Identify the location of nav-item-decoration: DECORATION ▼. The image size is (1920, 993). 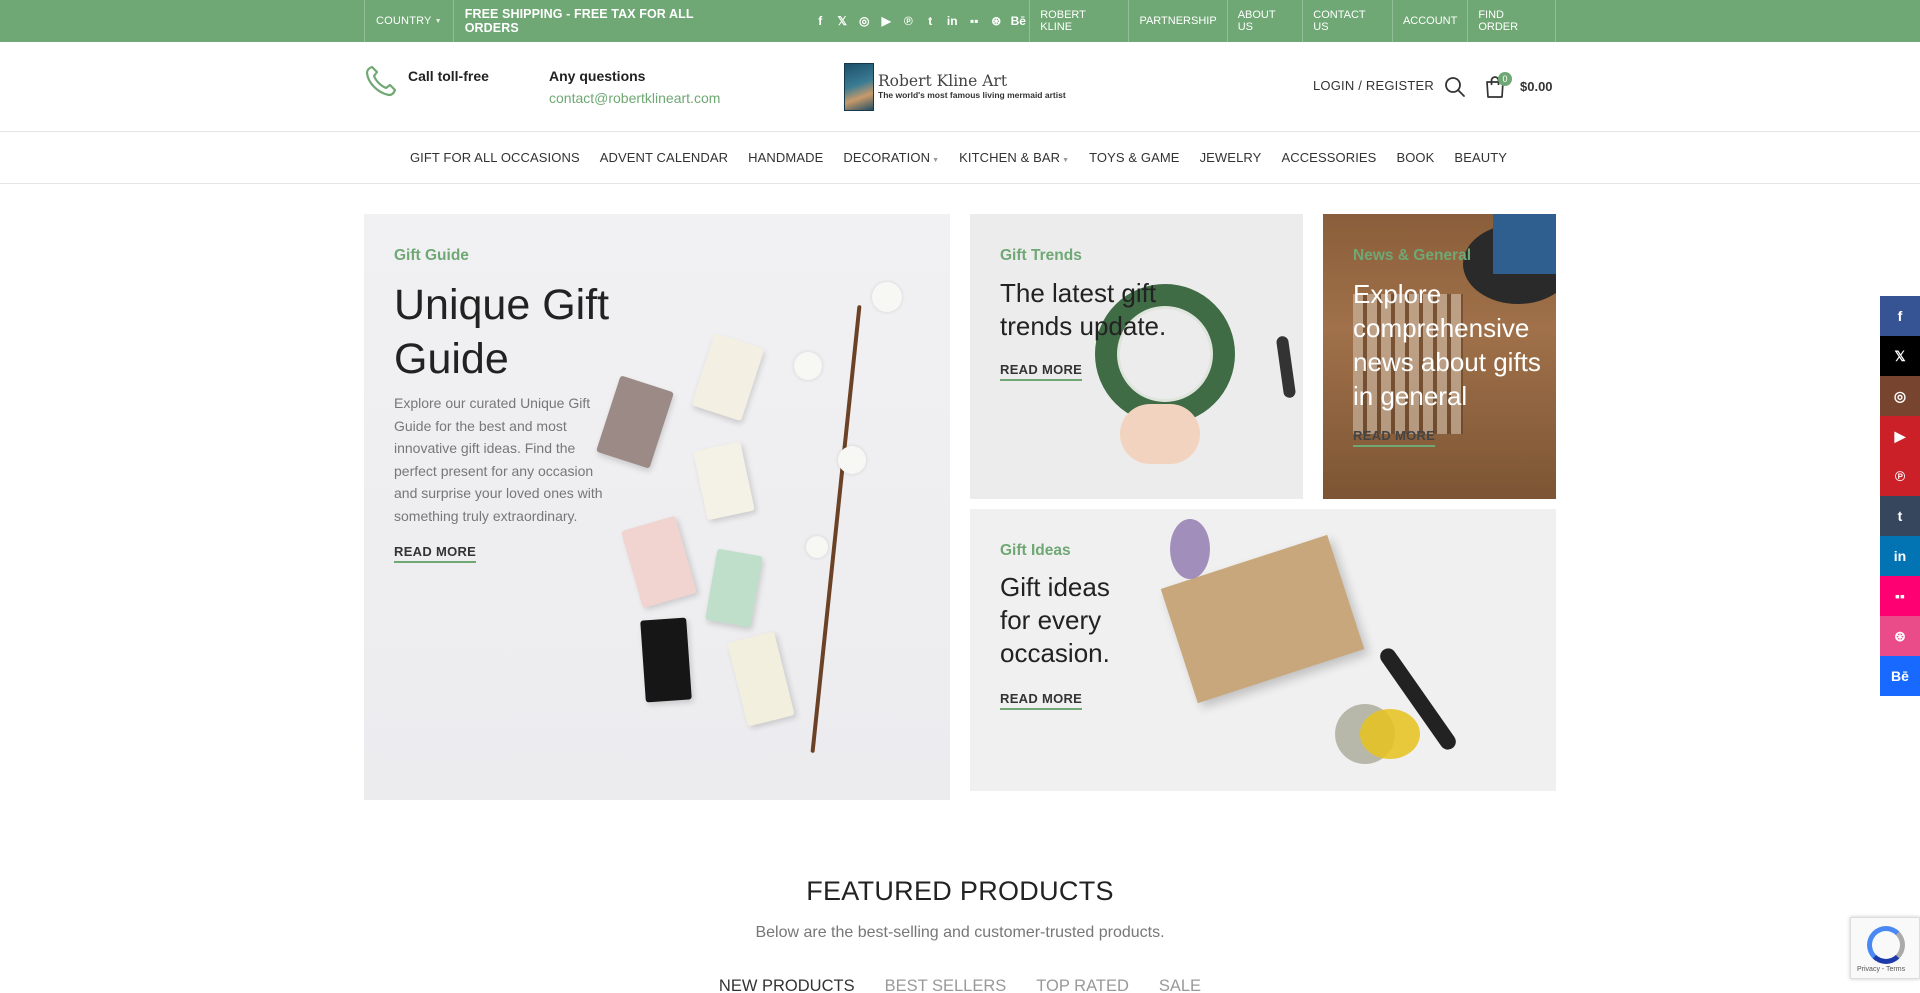
(891, 157).